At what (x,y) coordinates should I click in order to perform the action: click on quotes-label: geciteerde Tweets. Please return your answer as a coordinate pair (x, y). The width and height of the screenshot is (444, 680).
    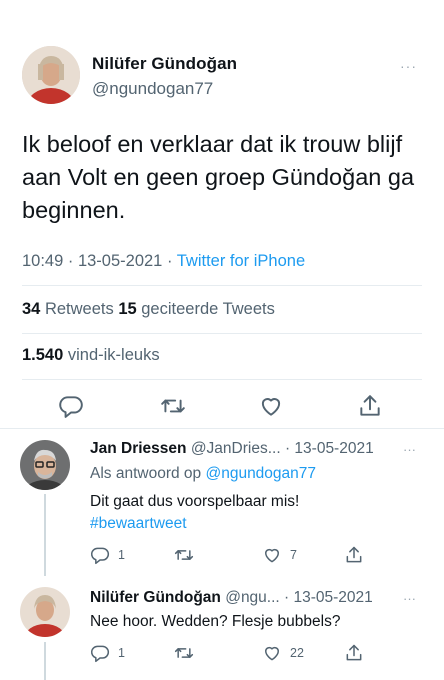
    Looking at the image, I should click on (206, 309).